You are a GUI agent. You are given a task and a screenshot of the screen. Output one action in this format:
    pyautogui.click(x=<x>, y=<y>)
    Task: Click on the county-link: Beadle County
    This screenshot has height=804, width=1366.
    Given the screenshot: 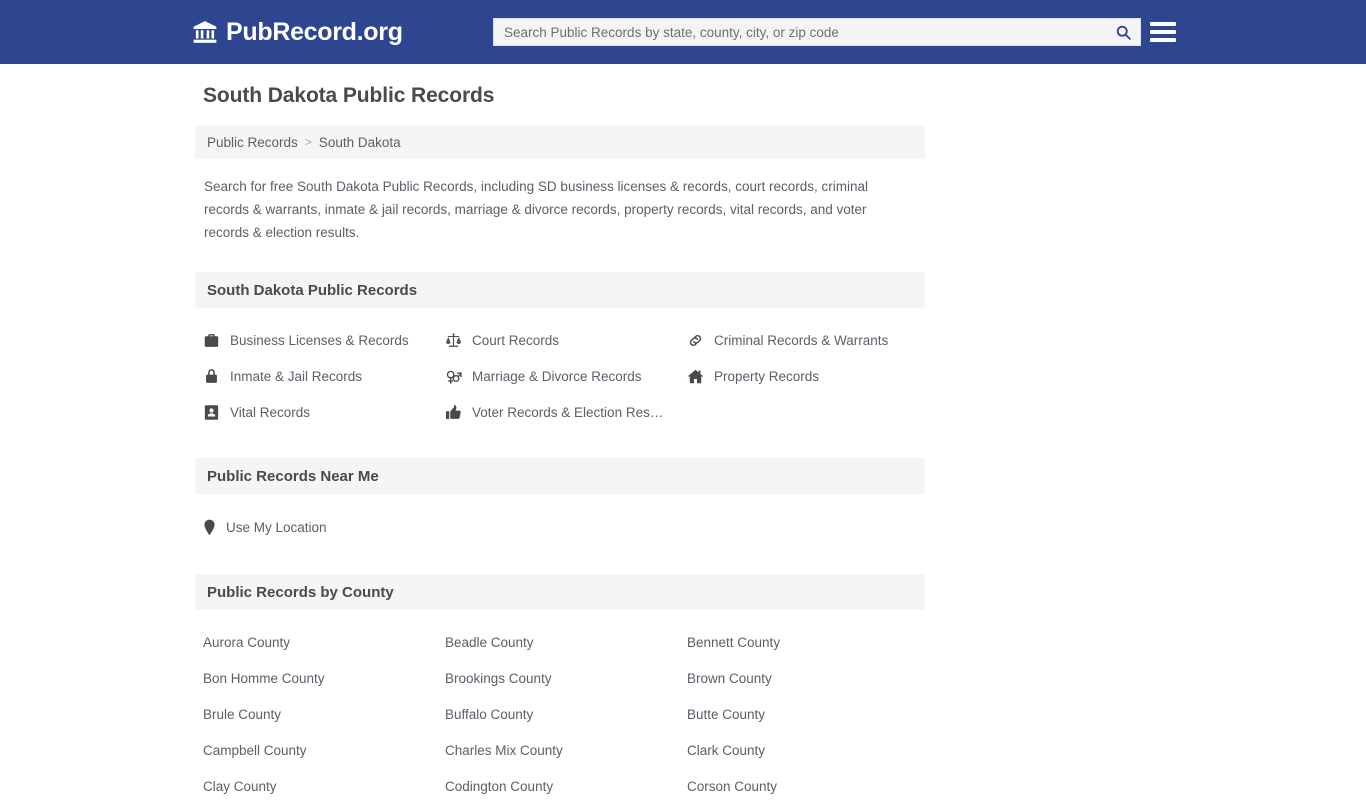 What is the action you would take?
    pyautogui.click(x=566, y=642)
    